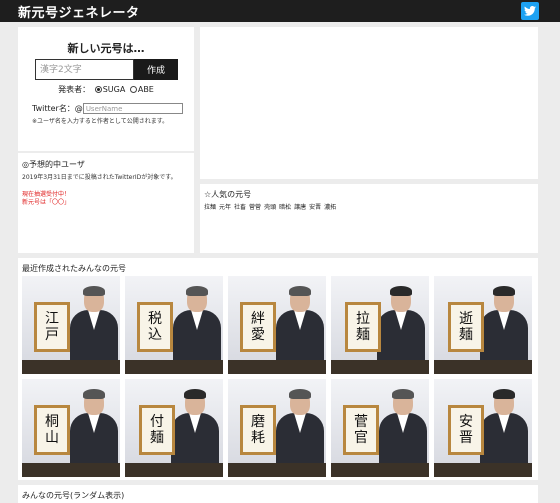 This screenshot has width=560, height=503. What do you see at coordinates (255, 206) in the screenshot?
I see `popular-item: 菅菅` at bounding box center [255, 206].